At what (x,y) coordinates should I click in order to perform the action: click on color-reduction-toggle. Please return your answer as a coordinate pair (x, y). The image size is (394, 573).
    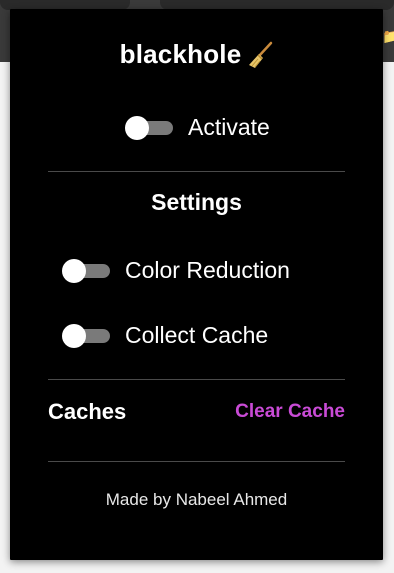
    Looking at the image, I should click on (86, 270).